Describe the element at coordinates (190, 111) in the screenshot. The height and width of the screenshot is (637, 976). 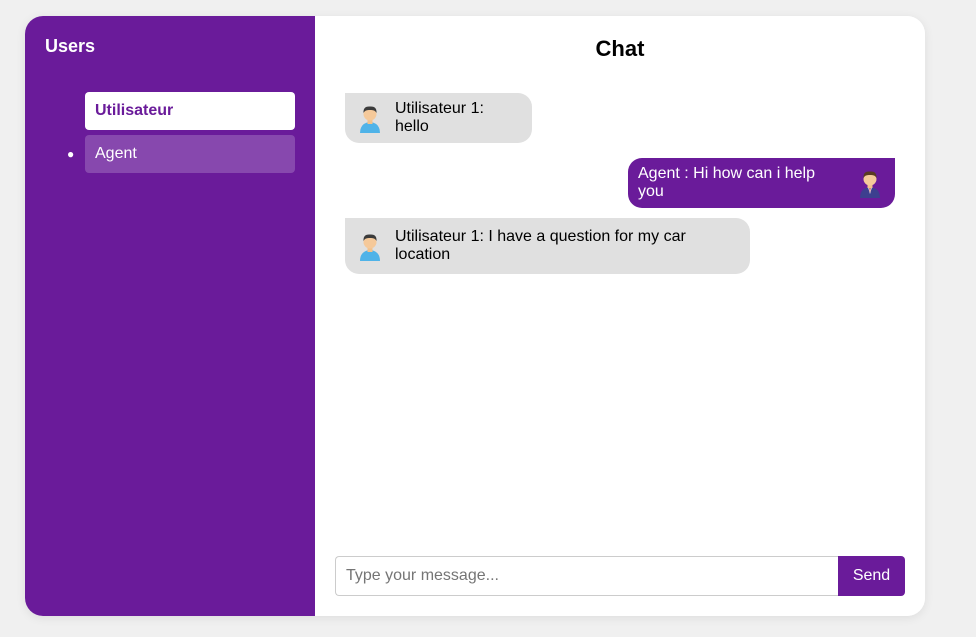
I see `user-item-utilisateur: Utilisateur` at that location.